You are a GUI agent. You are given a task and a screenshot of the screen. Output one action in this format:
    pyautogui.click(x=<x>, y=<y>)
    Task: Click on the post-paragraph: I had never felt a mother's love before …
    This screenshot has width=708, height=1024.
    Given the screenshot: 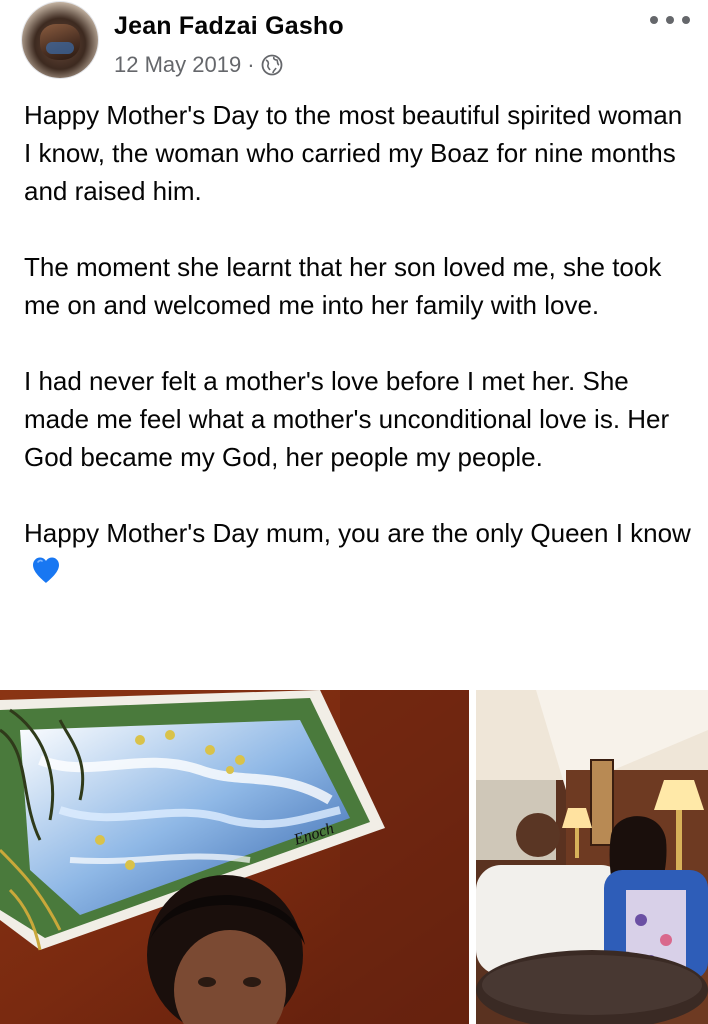 What is the action you would take?
    pyautogui.click(x=347, y=419)
    